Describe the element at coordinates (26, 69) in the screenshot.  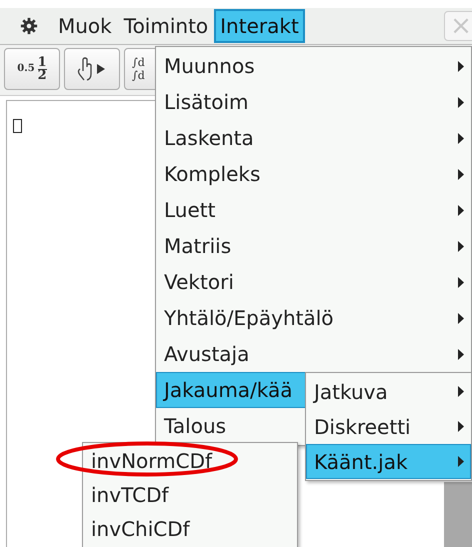
I see `decimal-label: 0.5` at that location.